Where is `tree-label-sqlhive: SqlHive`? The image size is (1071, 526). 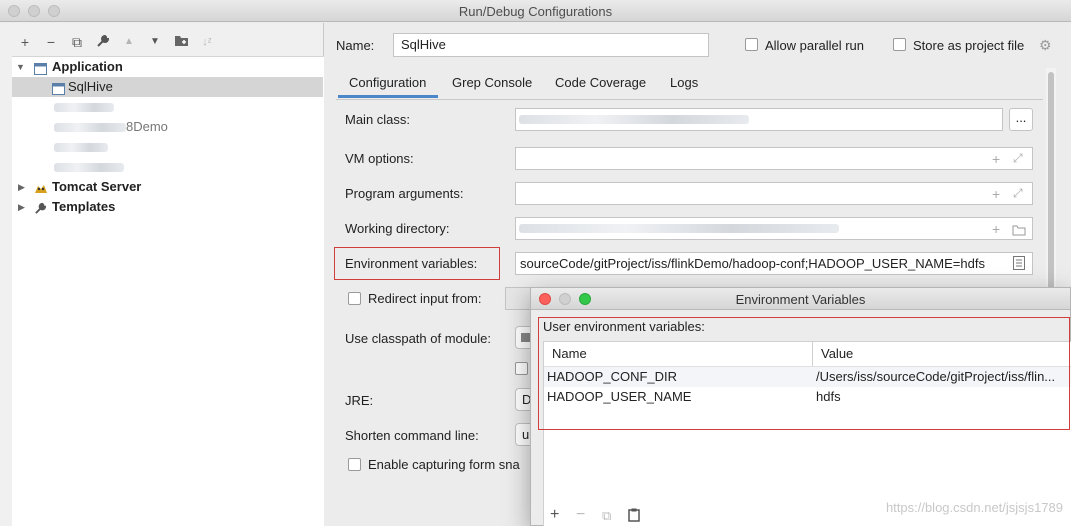
tree-label-sqlhive: SqlHive is located at coordinates (90, 86).